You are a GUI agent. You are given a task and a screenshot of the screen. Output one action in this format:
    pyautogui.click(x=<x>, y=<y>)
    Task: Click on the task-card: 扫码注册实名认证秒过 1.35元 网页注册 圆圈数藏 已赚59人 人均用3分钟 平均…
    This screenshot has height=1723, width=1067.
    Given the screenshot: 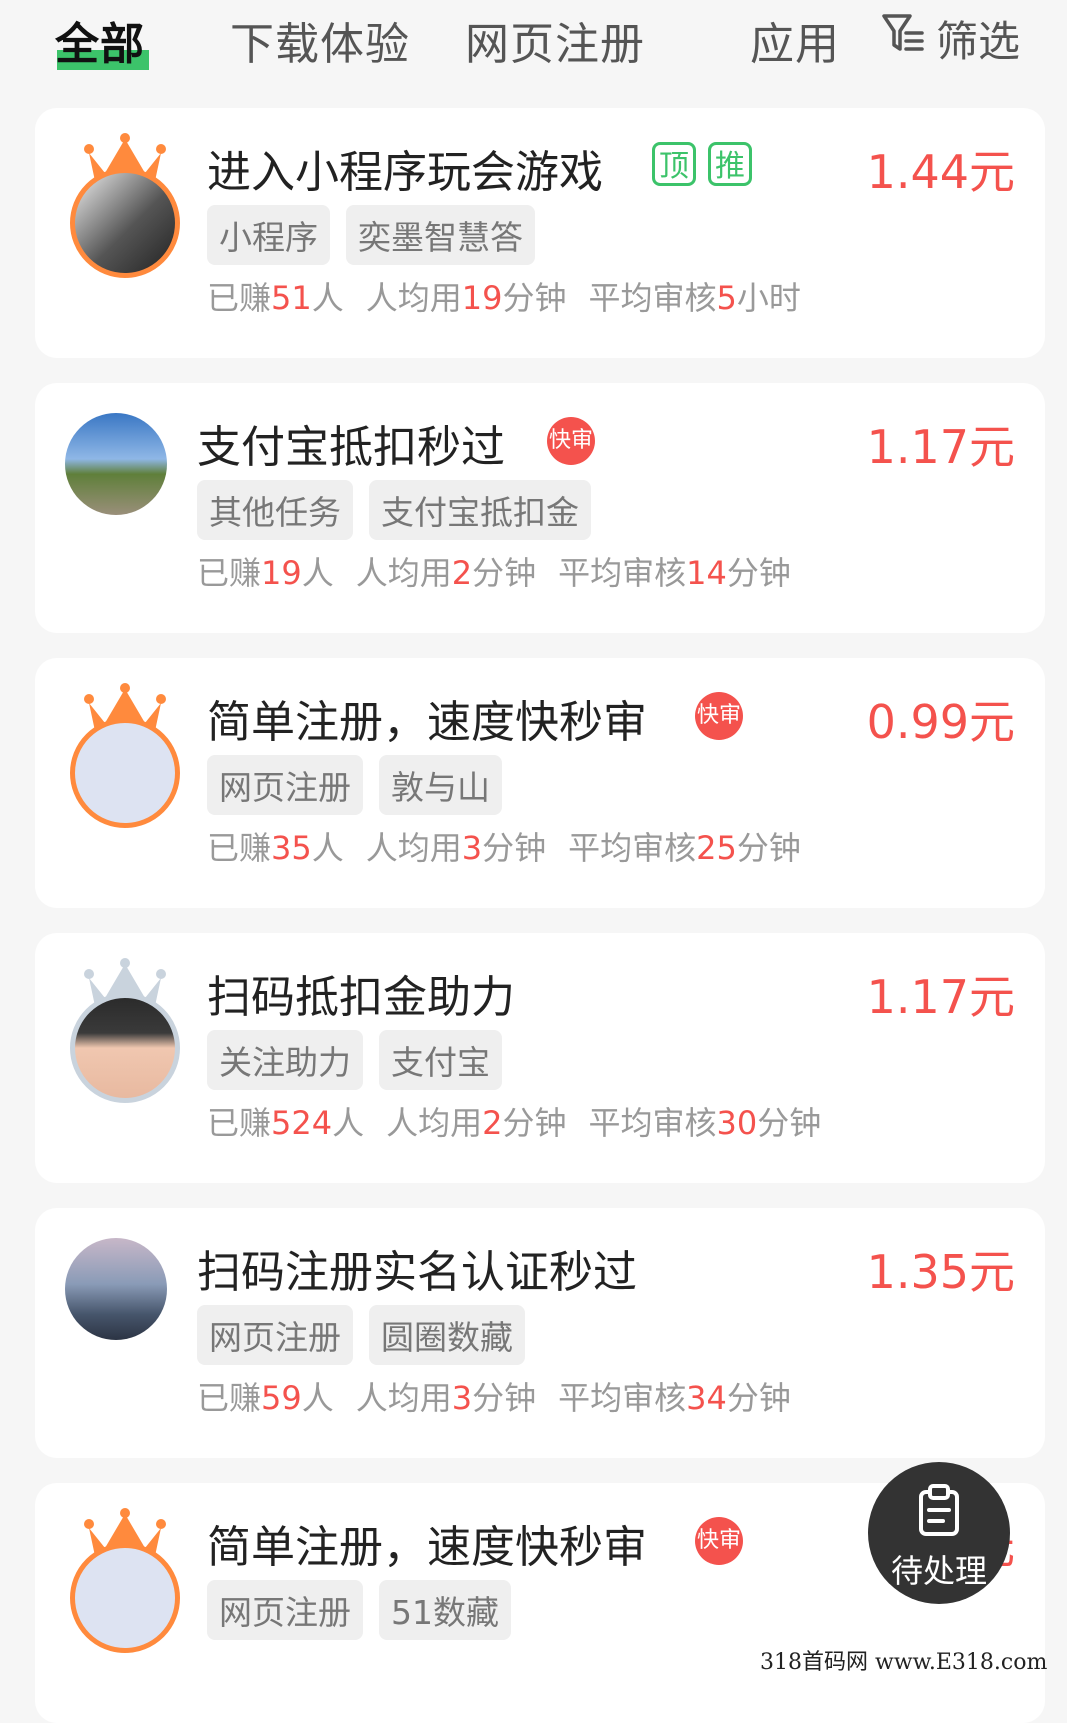 What is the action you would take?
    pyautogui.click(x=540, y=1333)
    